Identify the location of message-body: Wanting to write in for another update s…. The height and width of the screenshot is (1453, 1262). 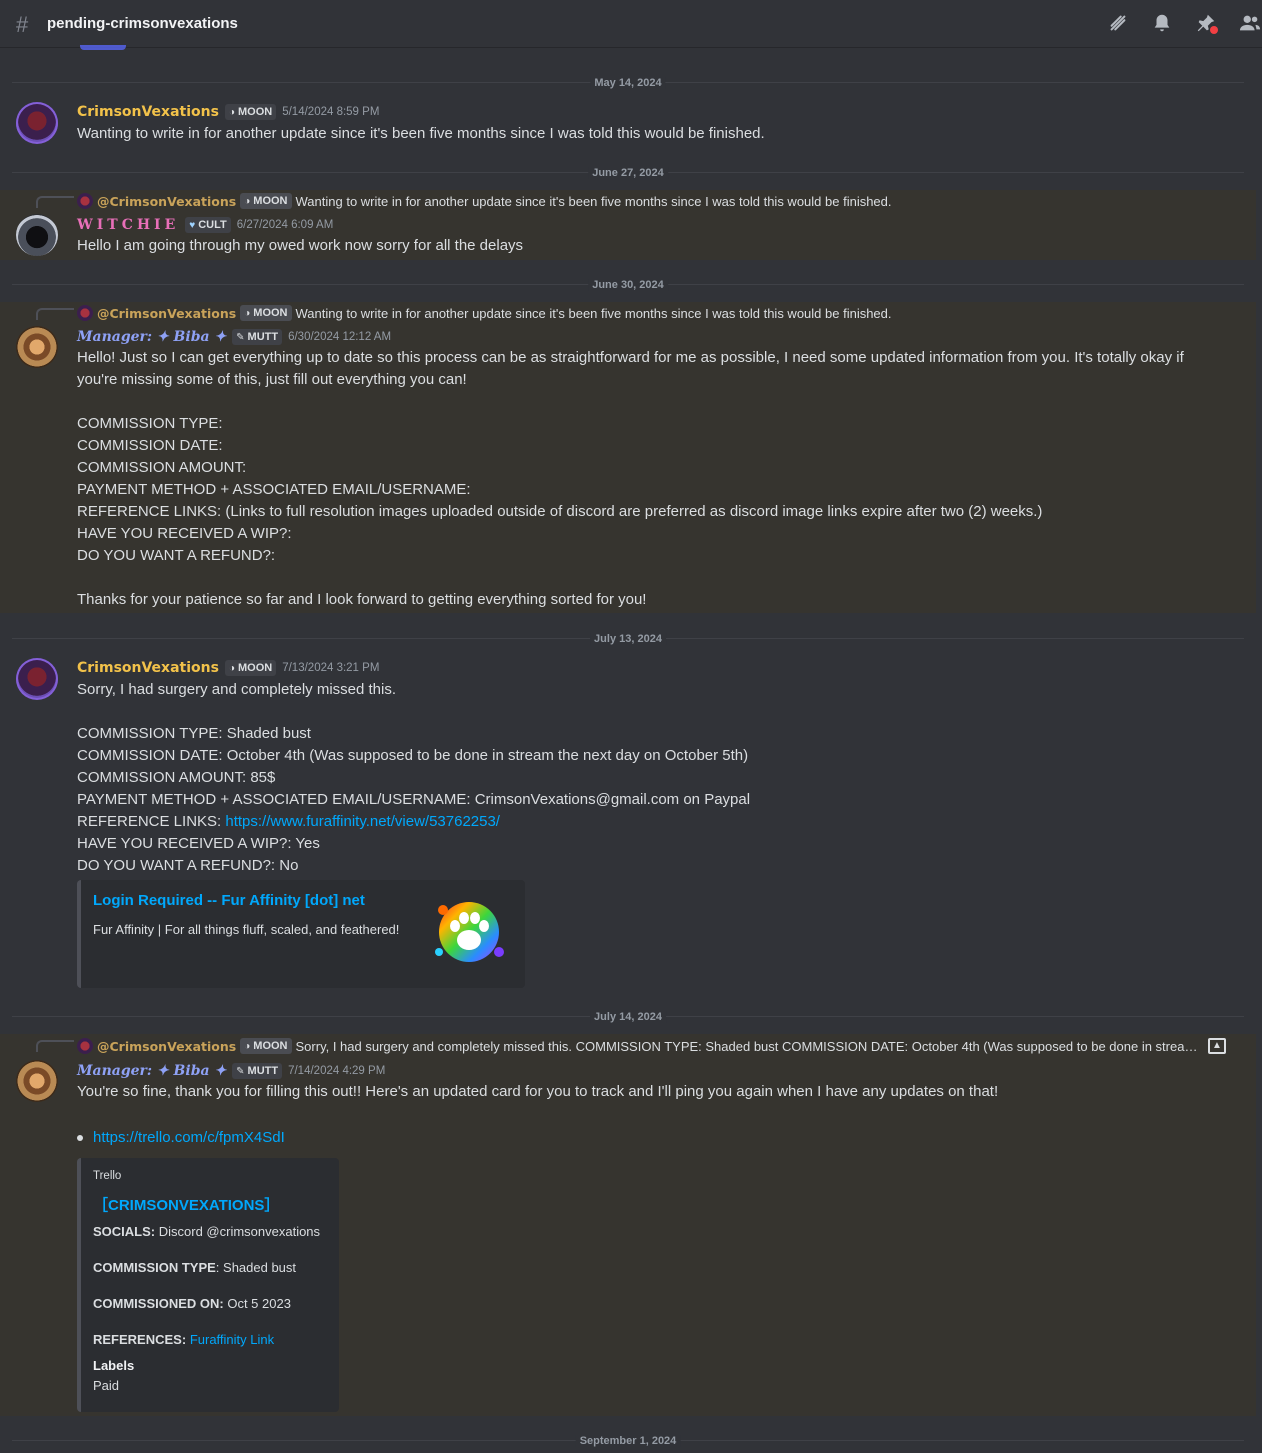
(421, 133).